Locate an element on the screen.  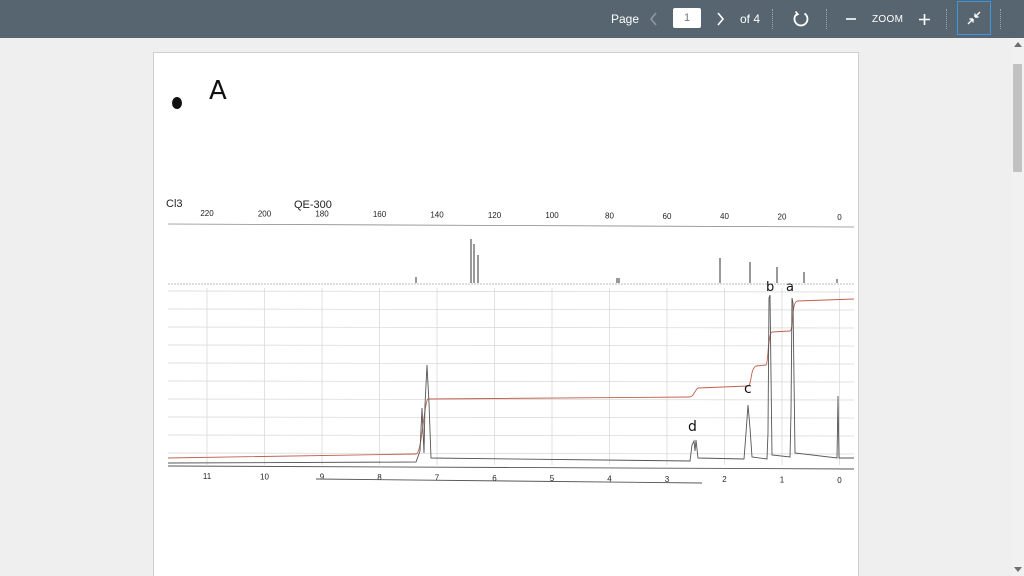
collapse-icon is located at coordinates (974, 18).